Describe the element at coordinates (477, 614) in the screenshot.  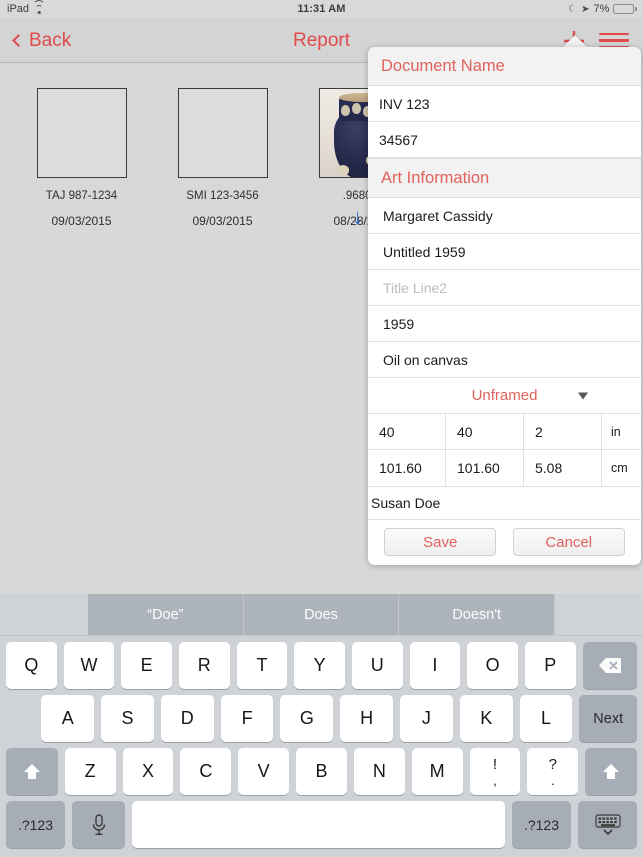
I see `suggestion-2: Doesn't` at that location.